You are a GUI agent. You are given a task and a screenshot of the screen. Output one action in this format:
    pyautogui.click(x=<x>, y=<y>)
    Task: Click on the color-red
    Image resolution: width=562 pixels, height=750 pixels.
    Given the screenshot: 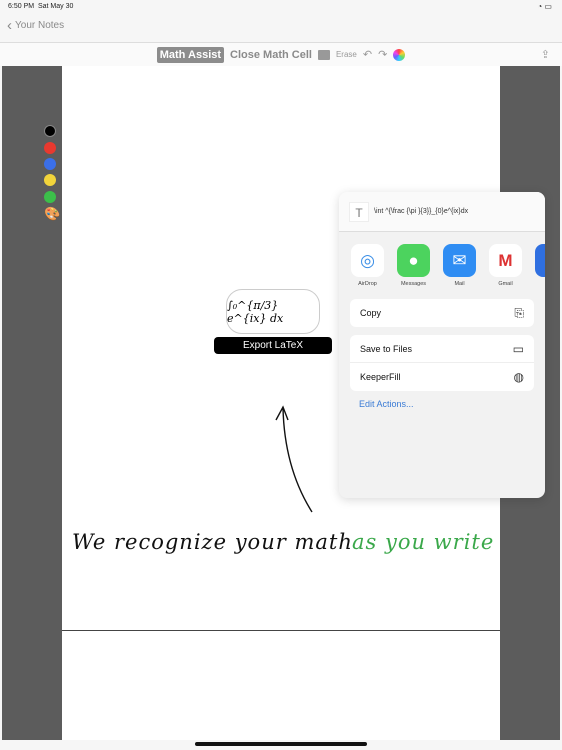 What is the action you would take?
    pyautogui.click(x=50, y=148)
    